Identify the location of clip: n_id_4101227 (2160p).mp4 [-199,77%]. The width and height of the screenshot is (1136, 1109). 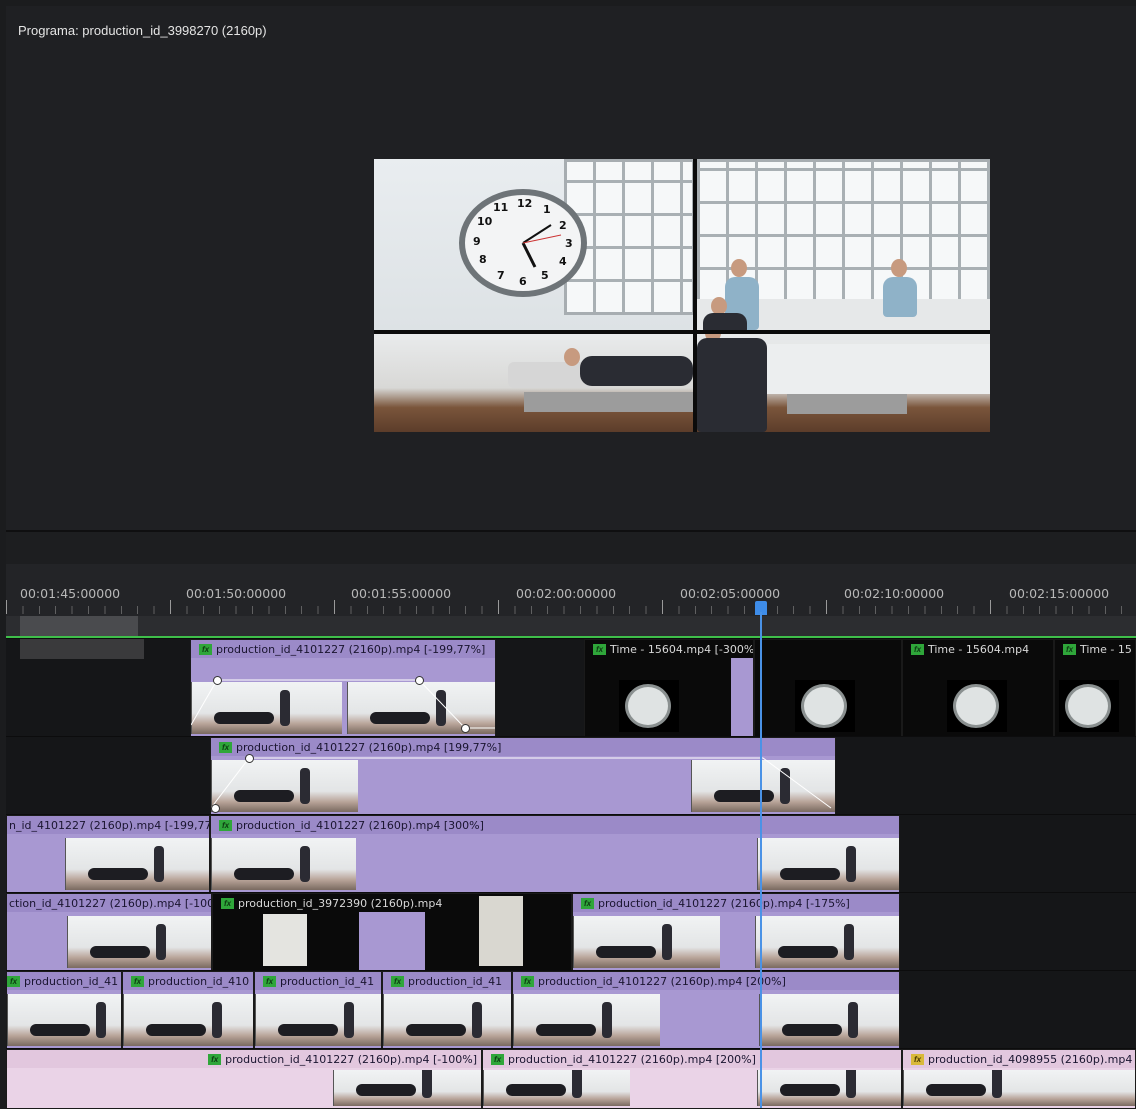
(108, 854).